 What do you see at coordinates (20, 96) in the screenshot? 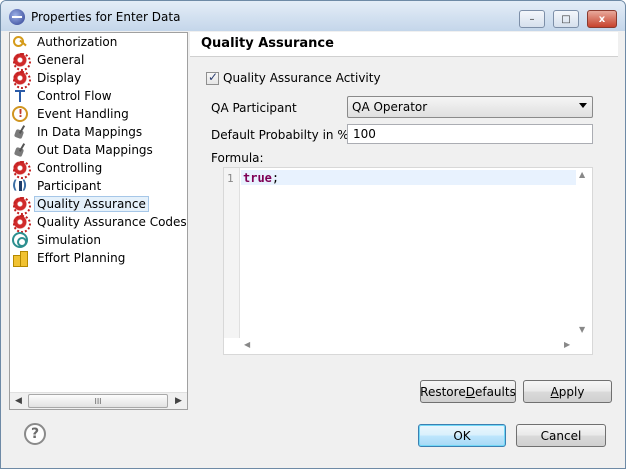
I see `flow-icon` at bounding box center [20, 96].